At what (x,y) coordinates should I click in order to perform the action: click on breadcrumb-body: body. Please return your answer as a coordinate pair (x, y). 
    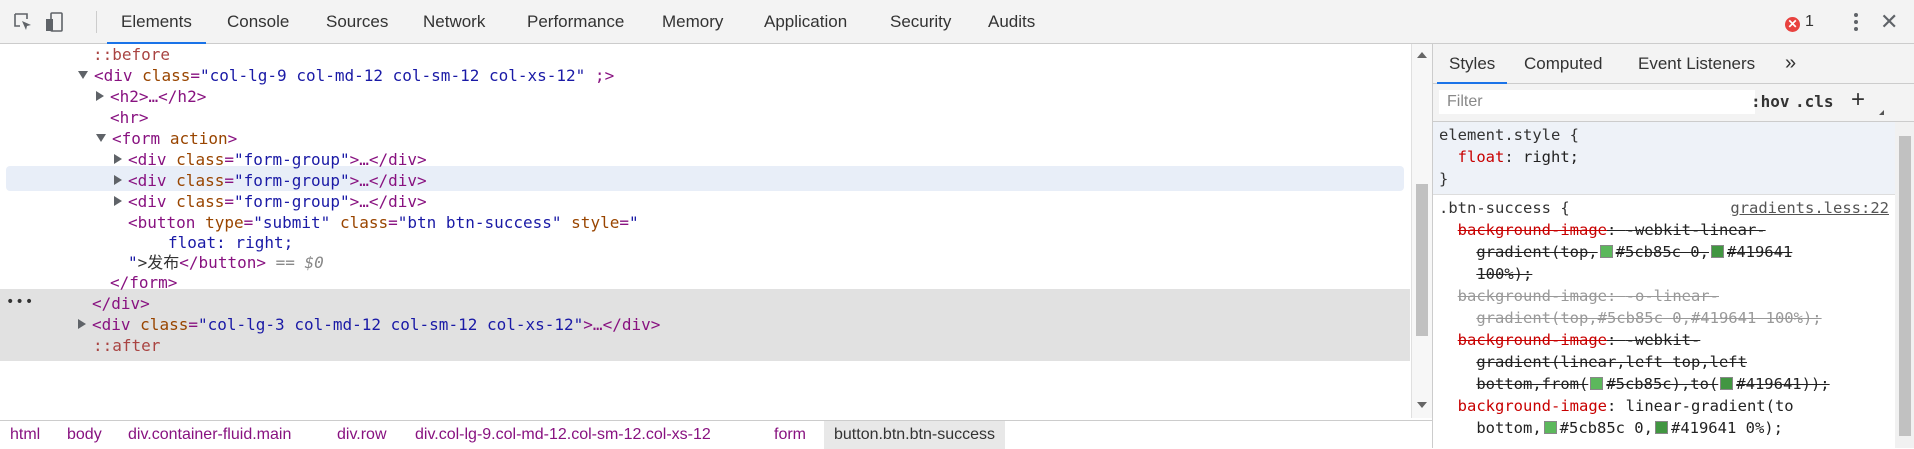
    Looking at the image, I should click on (84, 435).